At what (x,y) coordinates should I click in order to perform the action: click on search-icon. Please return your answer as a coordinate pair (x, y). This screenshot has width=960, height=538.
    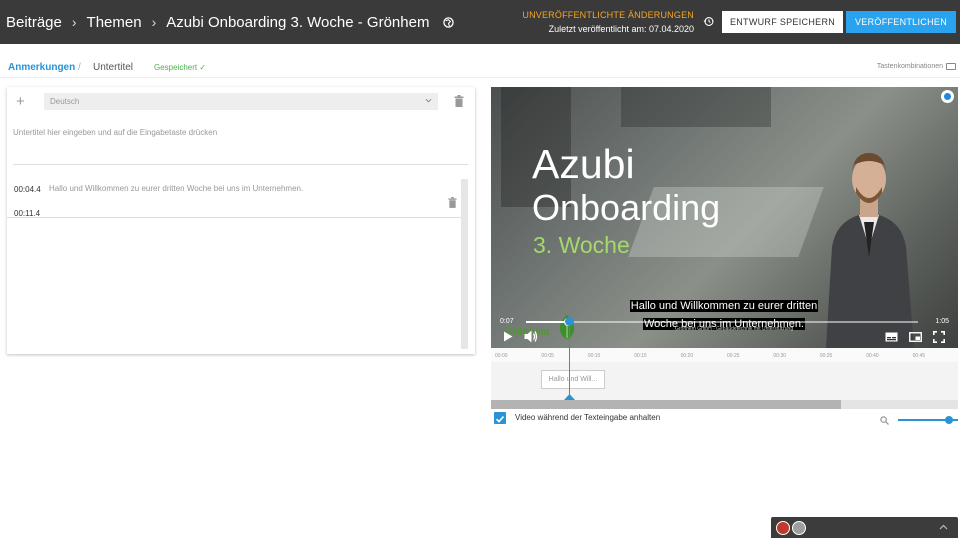
    Looking at the image, I should click on (884, 420).